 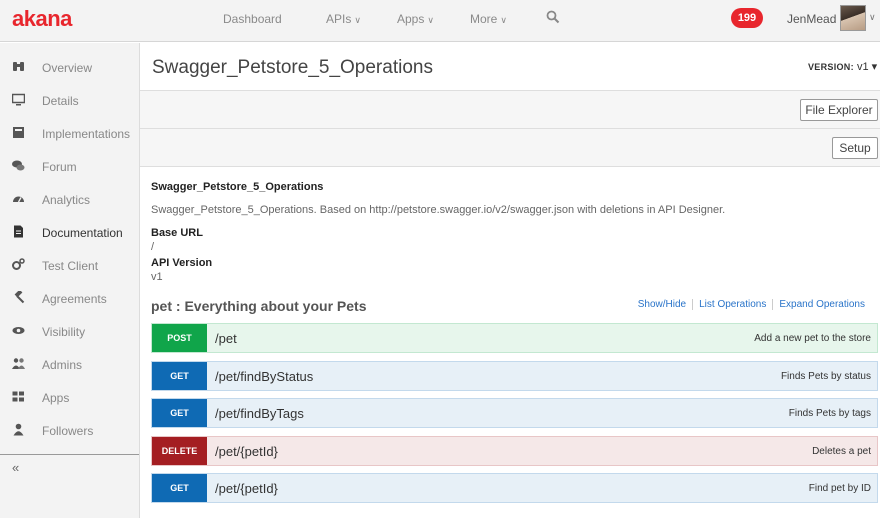 What do you see at coordinates (825, 376) in the screenshot?
I see `operation-summary: Finds Pets by status` at bounding box center [825, 376].